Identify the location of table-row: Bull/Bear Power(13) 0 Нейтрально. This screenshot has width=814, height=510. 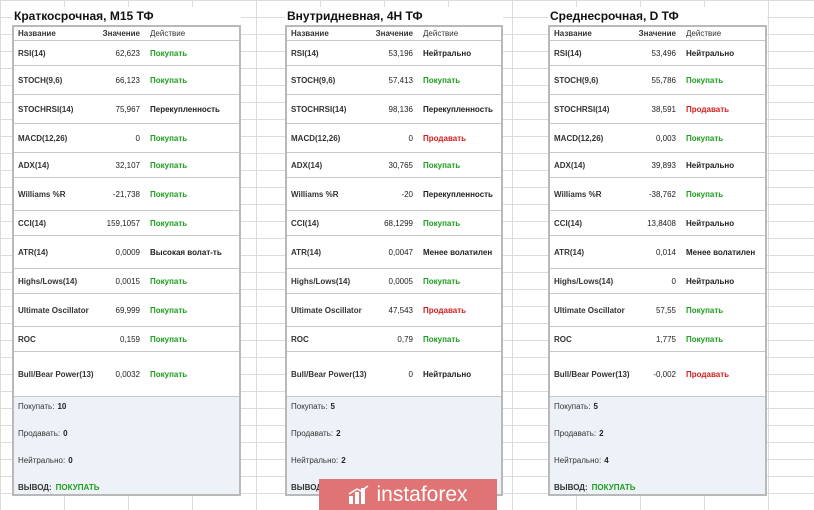
(394, 374).